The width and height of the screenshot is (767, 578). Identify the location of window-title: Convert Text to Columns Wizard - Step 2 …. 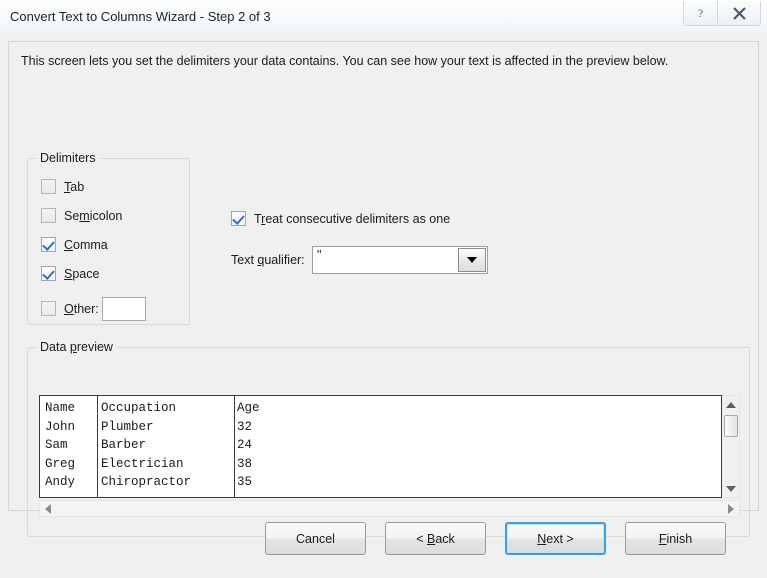
(140, 16).